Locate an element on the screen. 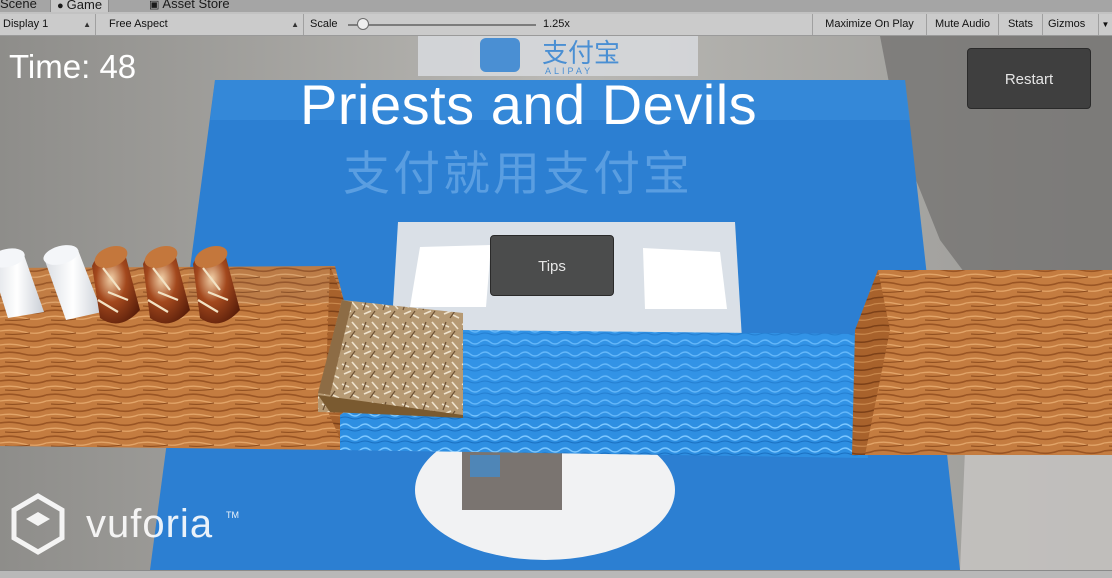 Image resolution: width=1112 pixels, height=578 pixels. scale-label: Scale is located at coordinates (324, 24).